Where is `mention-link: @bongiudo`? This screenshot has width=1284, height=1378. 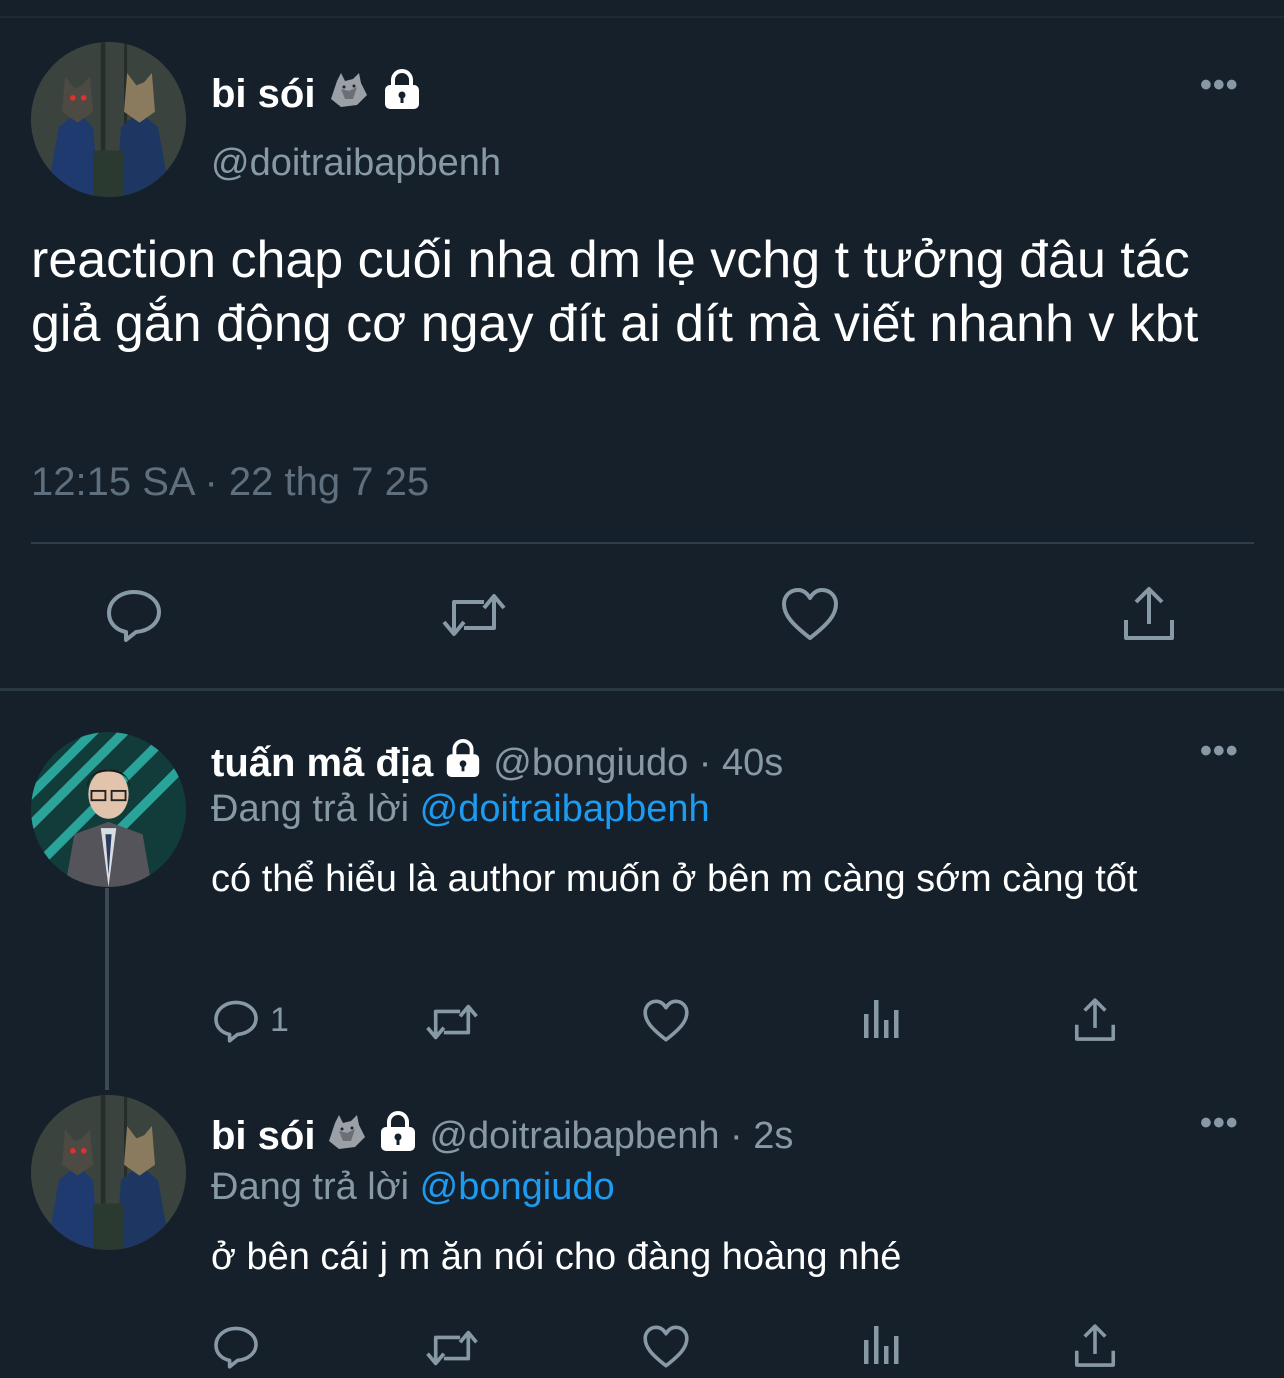
mention-link: @bongiudo is located at coordinates (517, 1187).